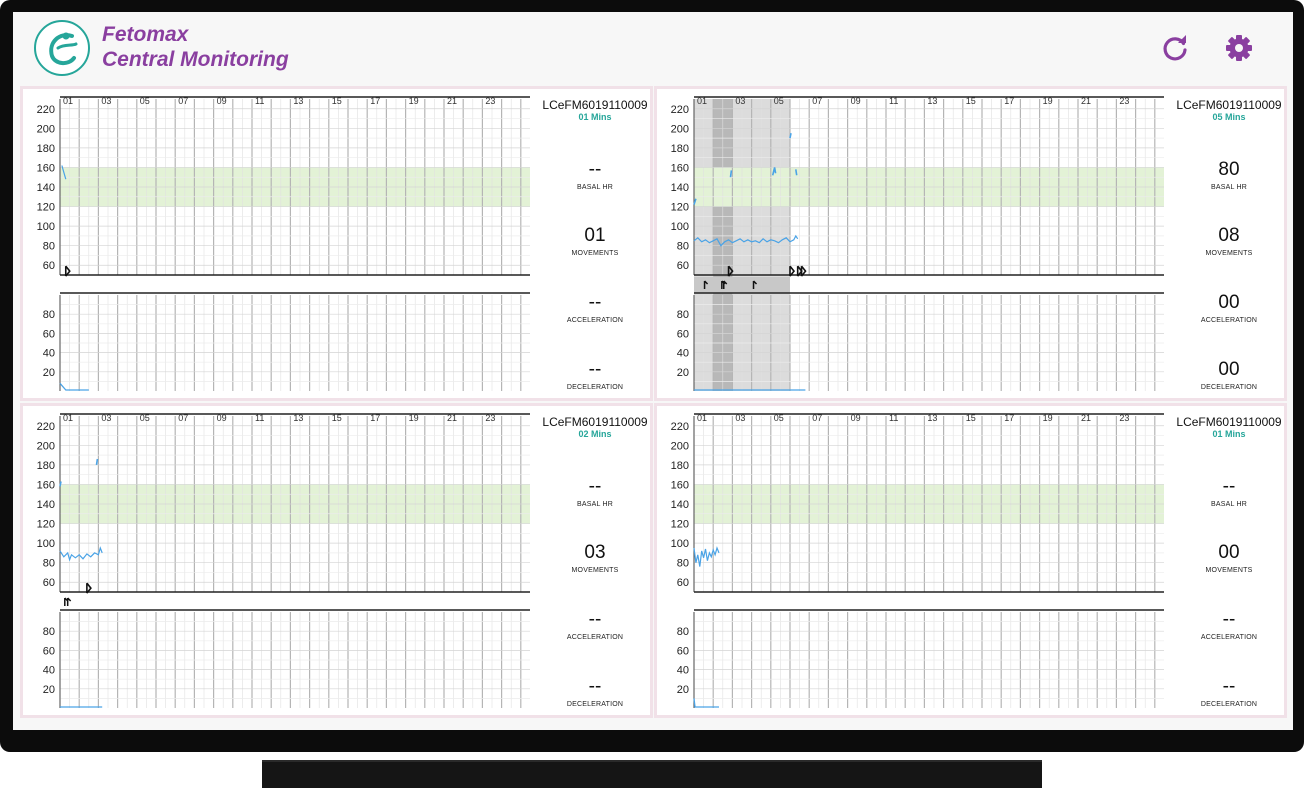 The width and height of the screenshot is (1304, 788). Describe the element at coordinates (1175, 48) in the screenshot. I see `refresh-button` at that location.